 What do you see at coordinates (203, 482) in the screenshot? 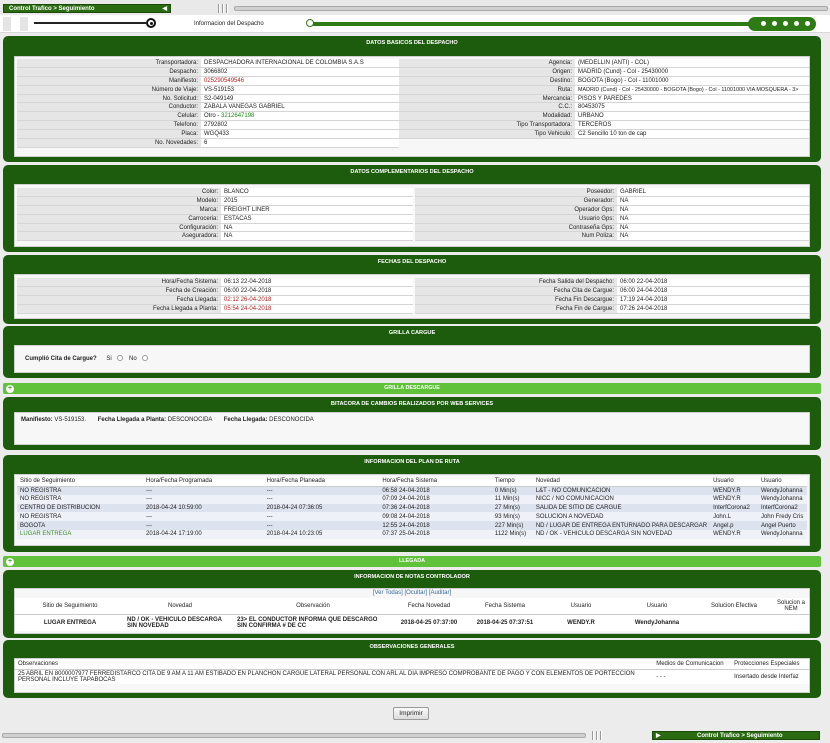
I see `col-programada: Hora/Fecha Programada` at bounding box center [203, 482].